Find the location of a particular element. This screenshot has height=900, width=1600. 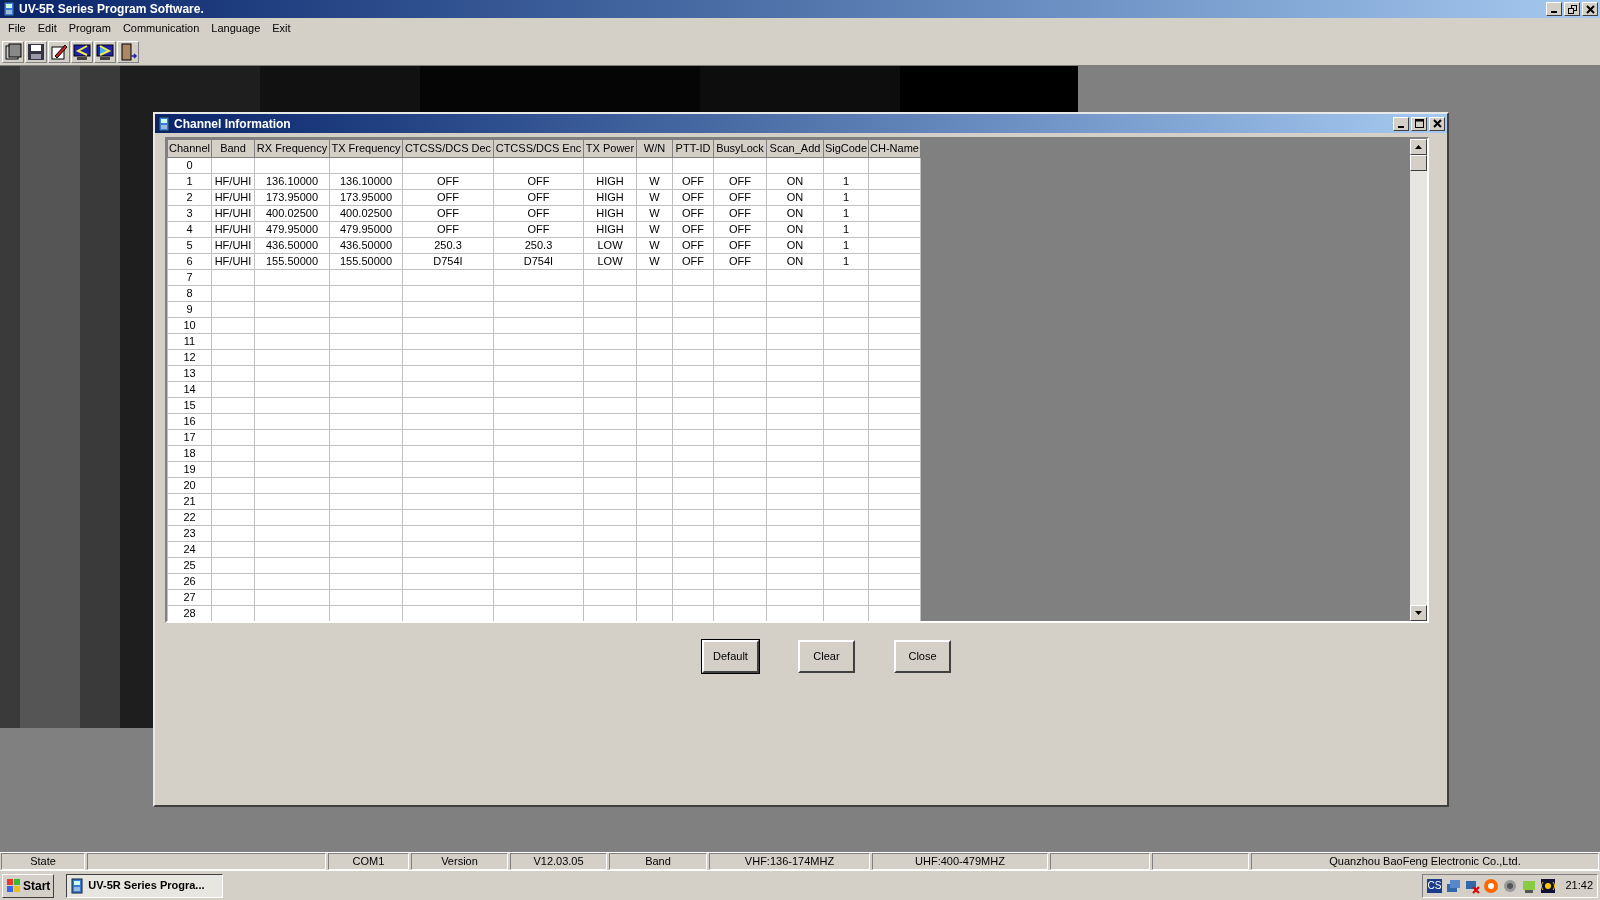

table-cell: 20 is located at coordinates (189, 485).